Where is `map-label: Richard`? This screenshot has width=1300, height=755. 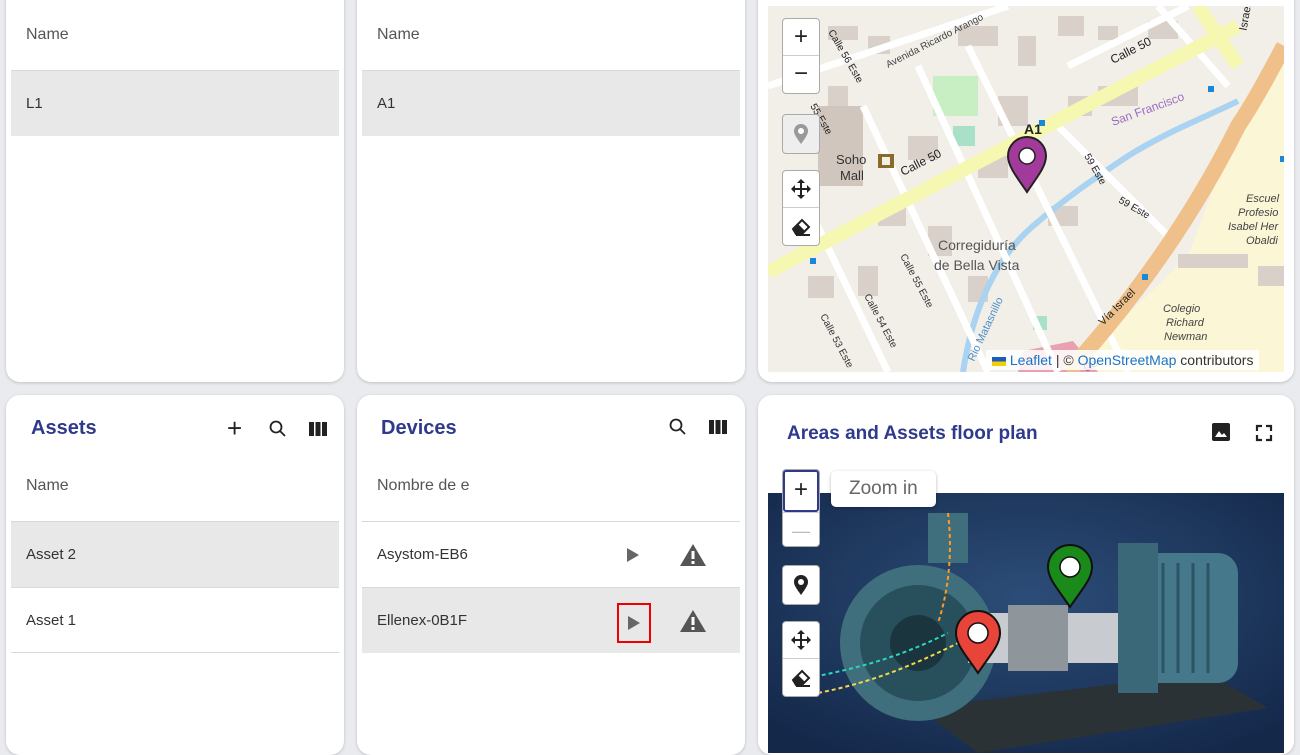
map-label: Richard is located at coordinates (1185, 323).